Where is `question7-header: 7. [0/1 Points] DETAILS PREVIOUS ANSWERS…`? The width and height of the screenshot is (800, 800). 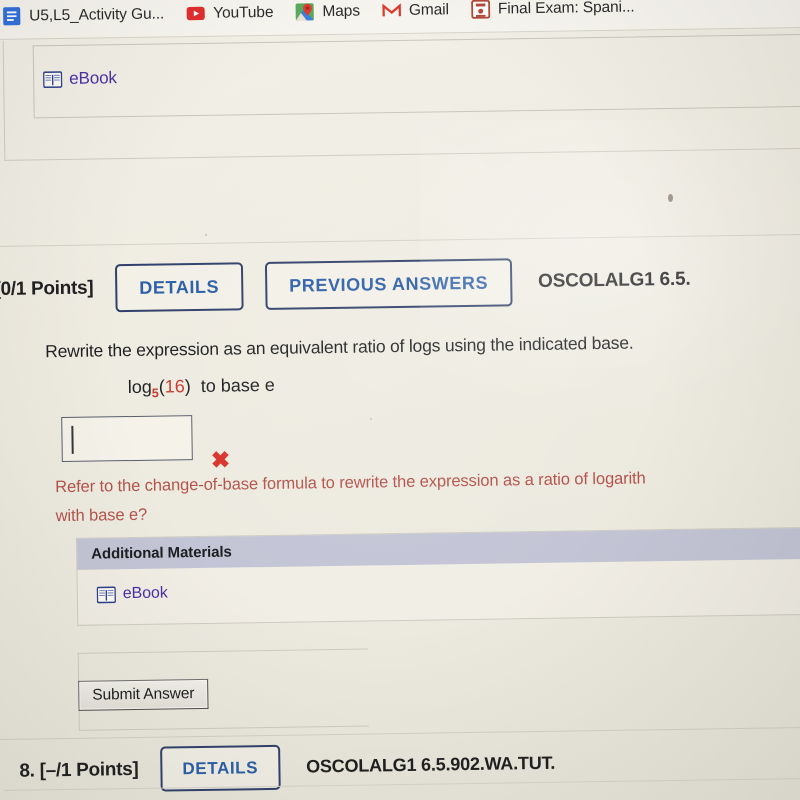 question7-header: 7. [0/1 Points] DETAILS PREVIOUS ANSWERS… is located at coordinates (400, 284).